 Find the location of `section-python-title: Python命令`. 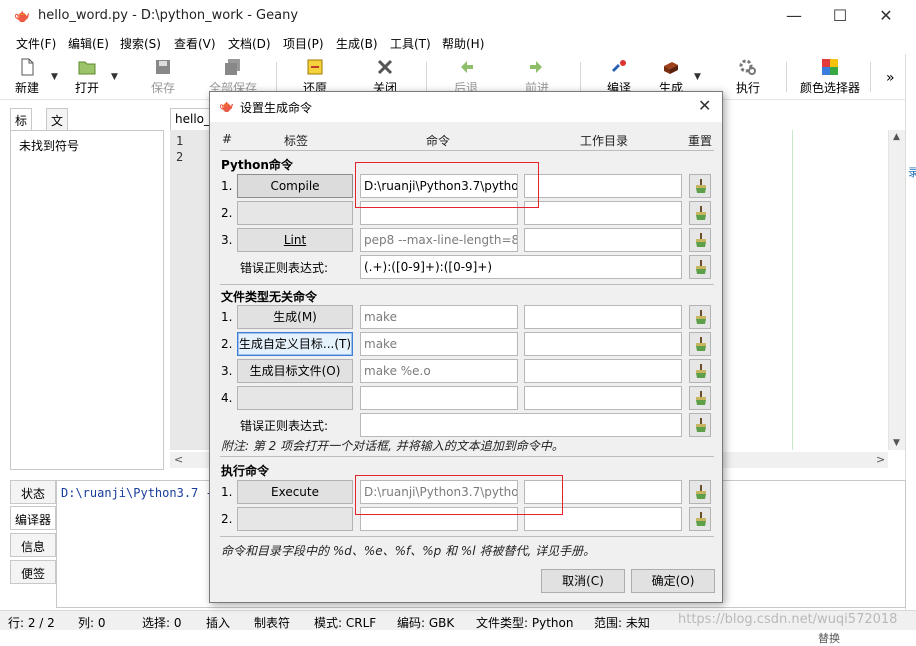

section-python-title: Python命令 is located at coordinates (257, 165).